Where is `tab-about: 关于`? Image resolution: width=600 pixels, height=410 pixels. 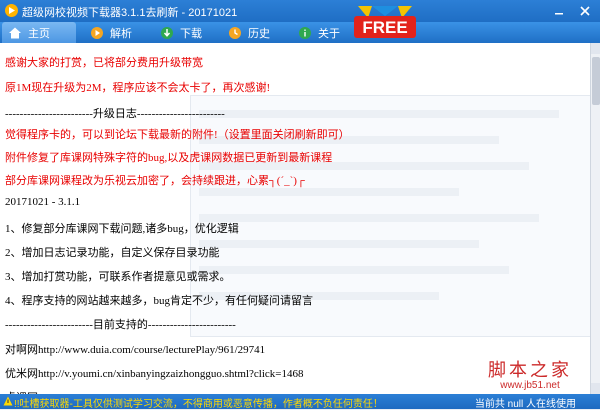 tab-about: 关于 is located at coordinates (323, 32).